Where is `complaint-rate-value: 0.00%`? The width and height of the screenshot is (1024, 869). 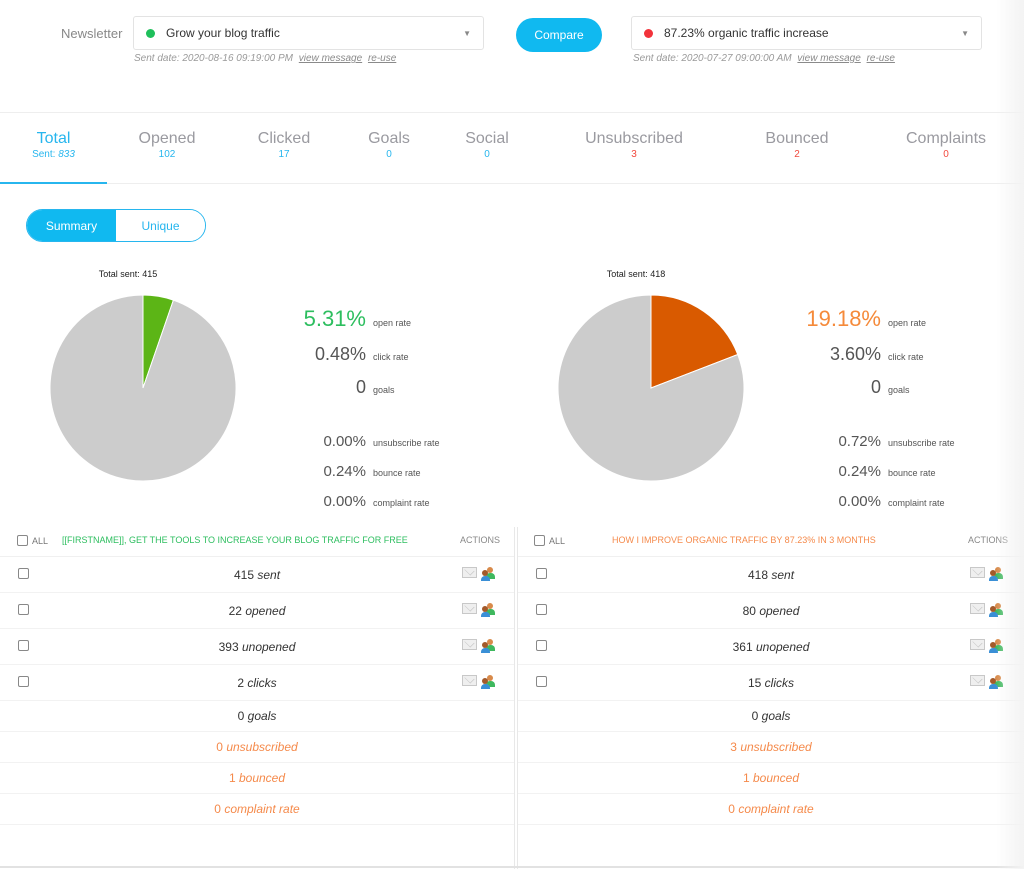 complaint-rate-value: 0.00% is located at coordinates (859, 501).